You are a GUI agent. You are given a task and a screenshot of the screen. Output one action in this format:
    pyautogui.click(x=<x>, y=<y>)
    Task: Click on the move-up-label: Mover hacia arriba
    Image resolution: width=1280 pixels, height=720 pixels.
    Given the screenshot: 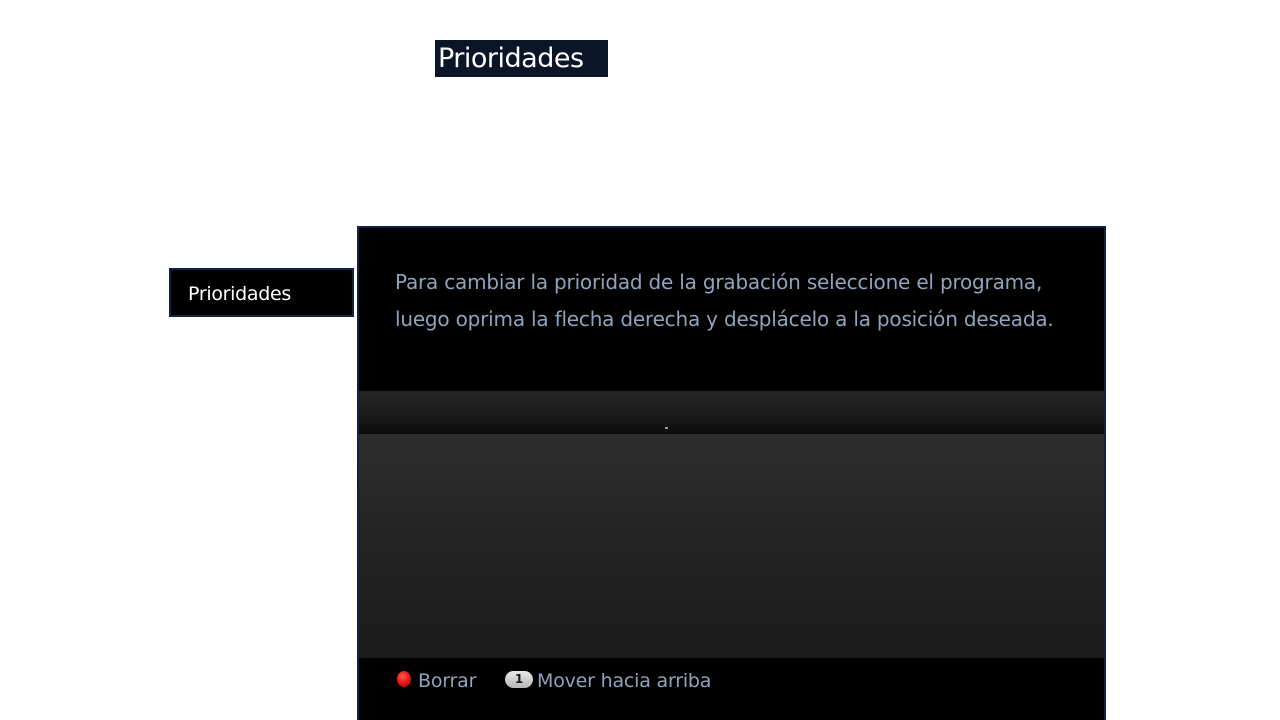 What is the action you would take?
    pyautogui.click(x=624, y=681)
    